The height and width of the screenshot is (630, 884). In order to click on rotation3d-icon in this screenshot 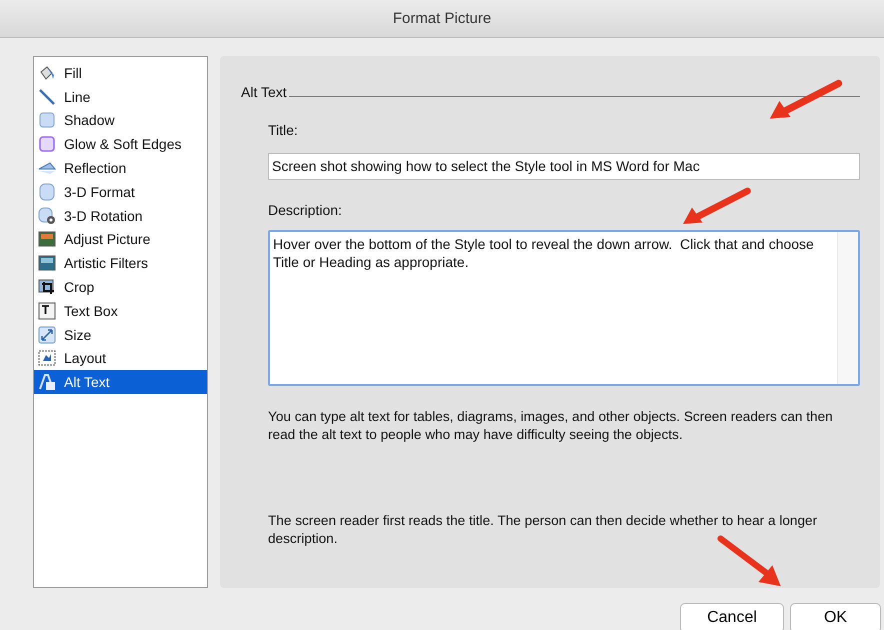, I will do `click(47, 215)`.